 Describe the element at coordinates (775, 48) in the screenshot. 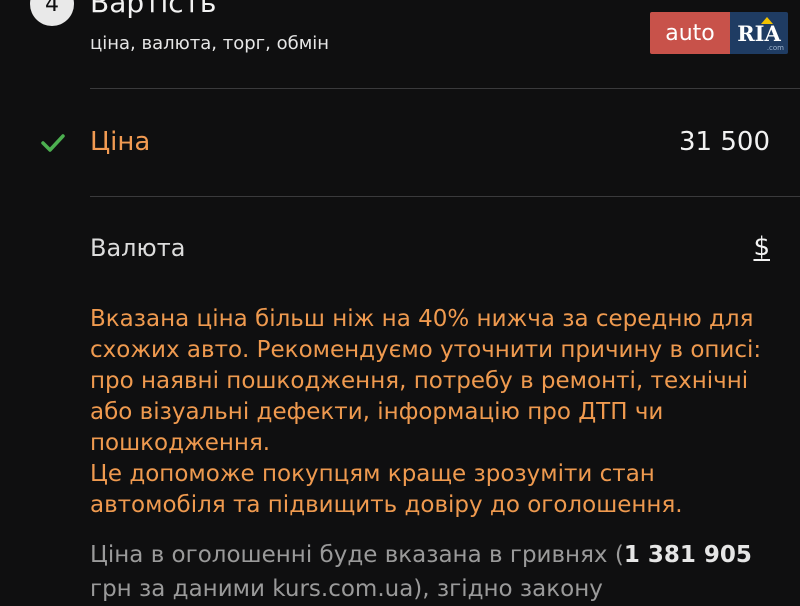

I see `logo-com-text: .com` at that location.